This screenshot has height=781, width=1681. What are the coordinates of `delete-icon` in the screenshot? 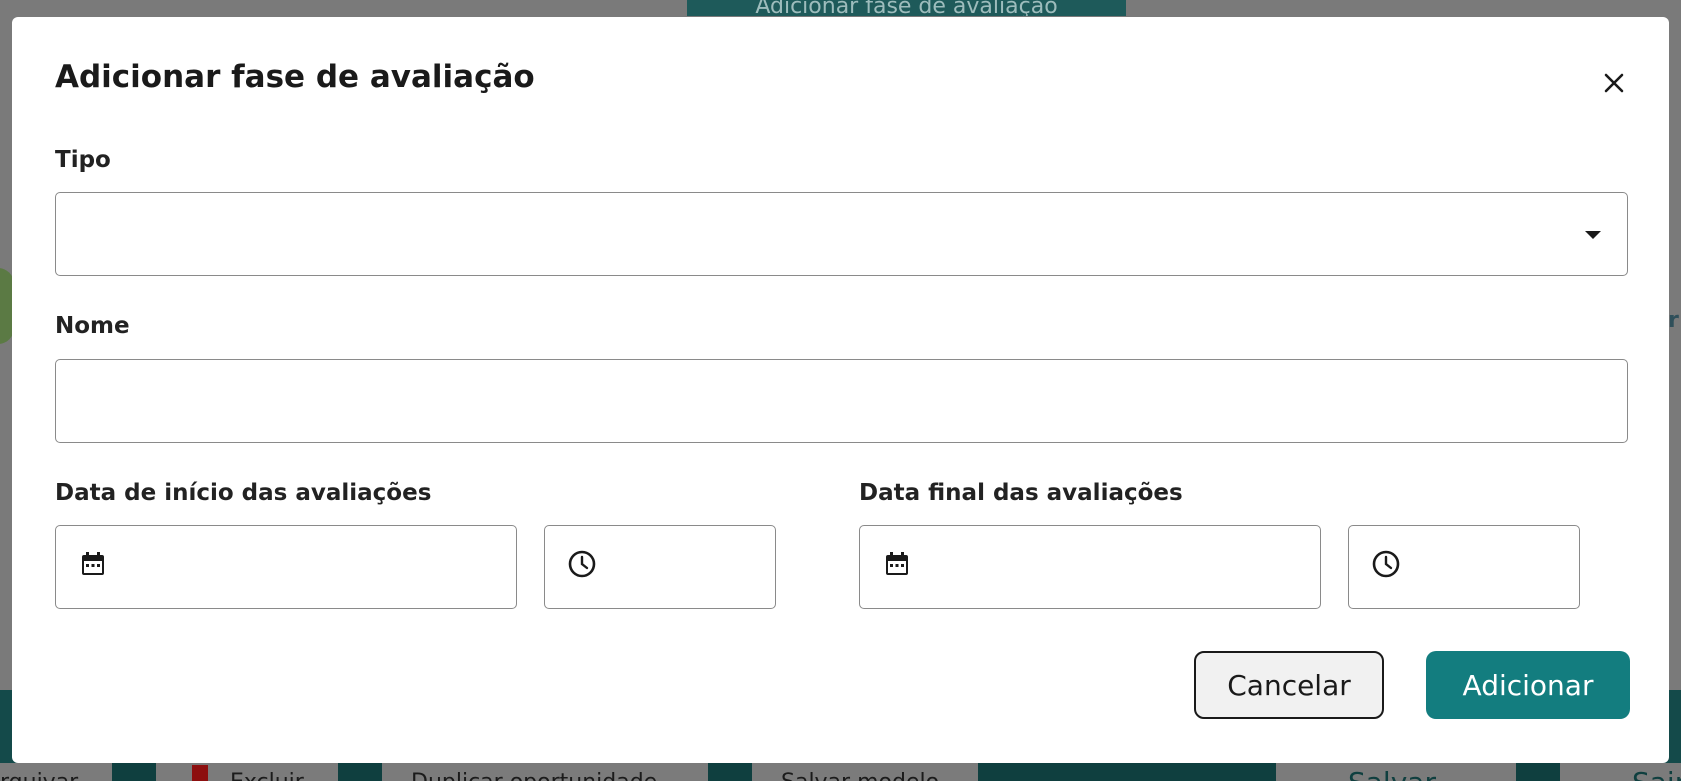 It's located at (200, 773).